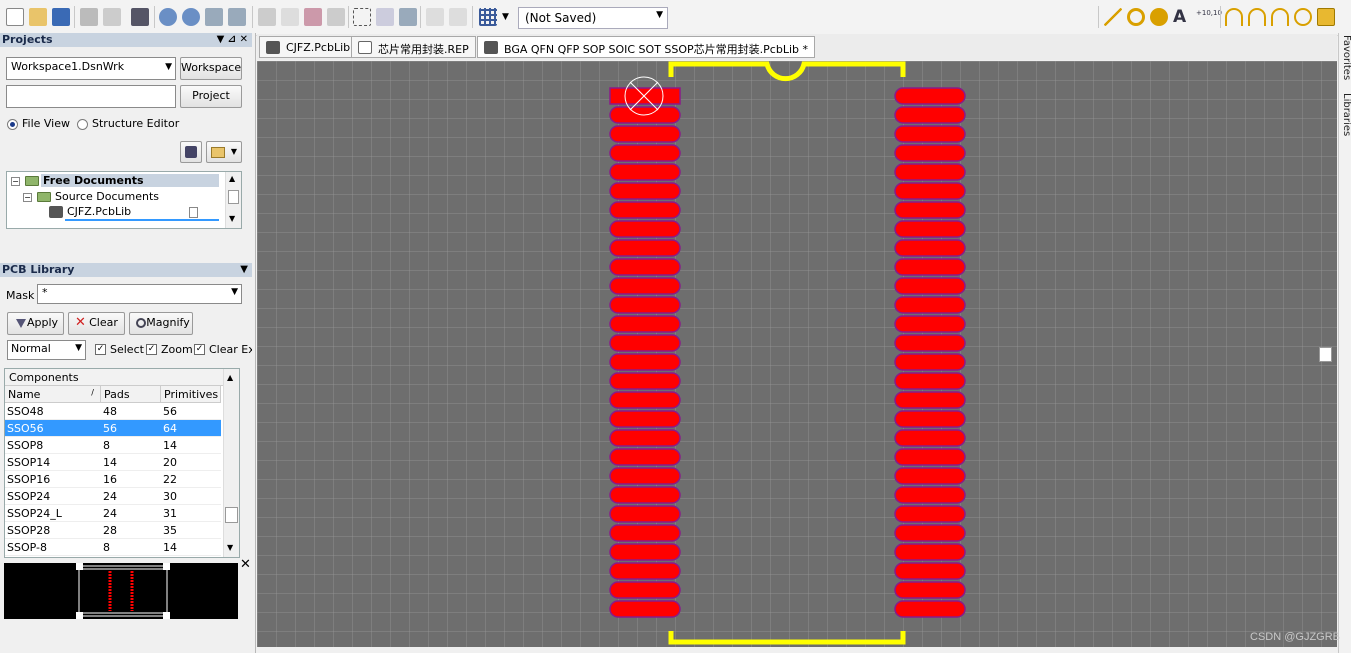  What do you see at coordinates (38, 17) in the screenshot?
I see `open-folder-icon` at bounding box center [38, 17].